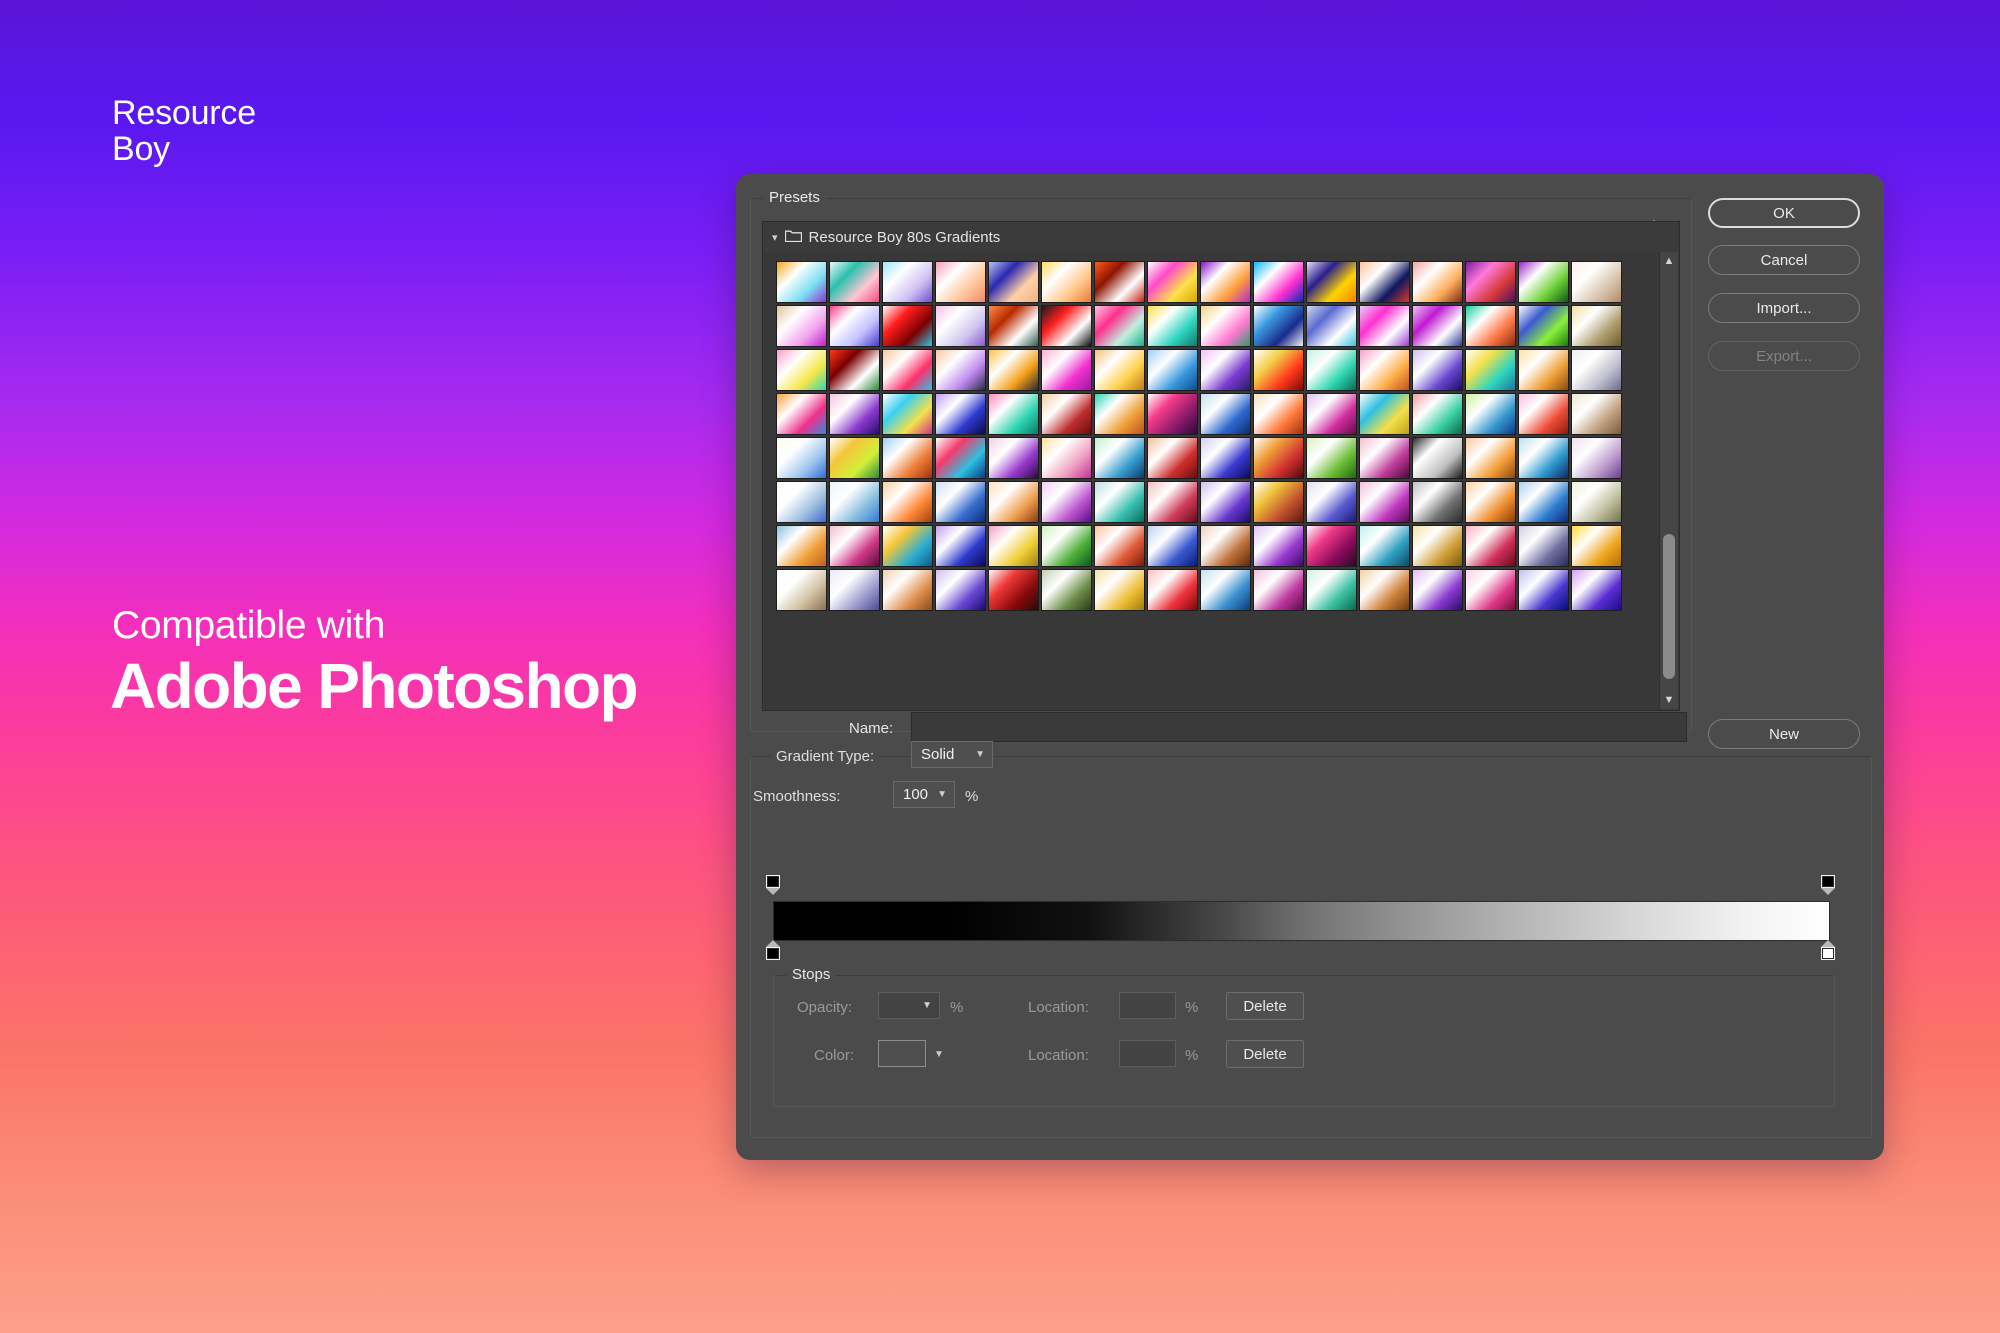 This screenshot has height=1333, width=2000. What do you see at coordinates (924, 794) in the screenshot?
I see `smoothness-input: 100 ▼` at bounding box center [924, 794].